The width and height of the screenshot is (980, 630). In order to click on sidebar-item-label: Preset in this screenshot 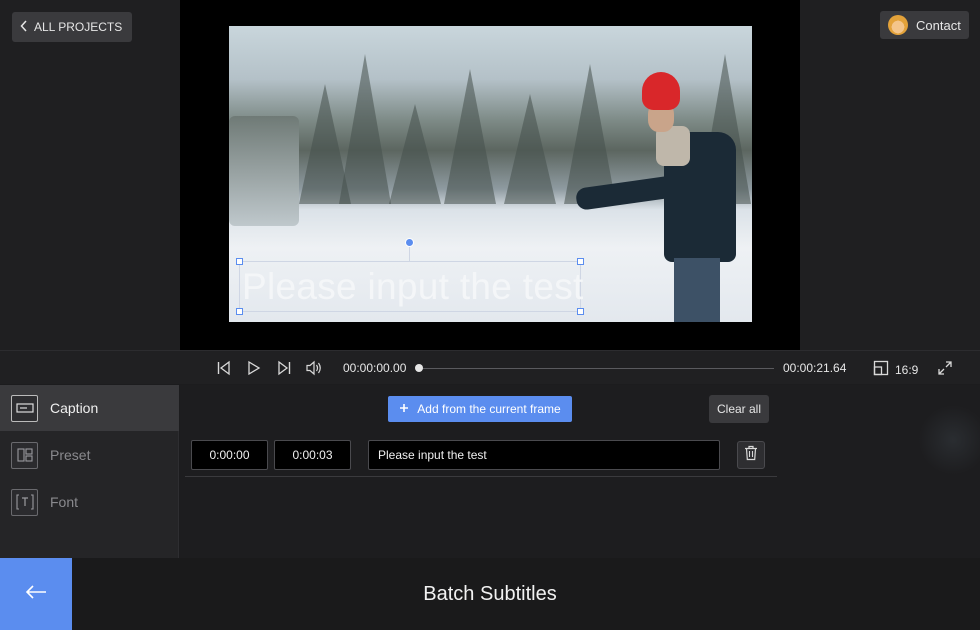, I will do `click(70, 455)`.